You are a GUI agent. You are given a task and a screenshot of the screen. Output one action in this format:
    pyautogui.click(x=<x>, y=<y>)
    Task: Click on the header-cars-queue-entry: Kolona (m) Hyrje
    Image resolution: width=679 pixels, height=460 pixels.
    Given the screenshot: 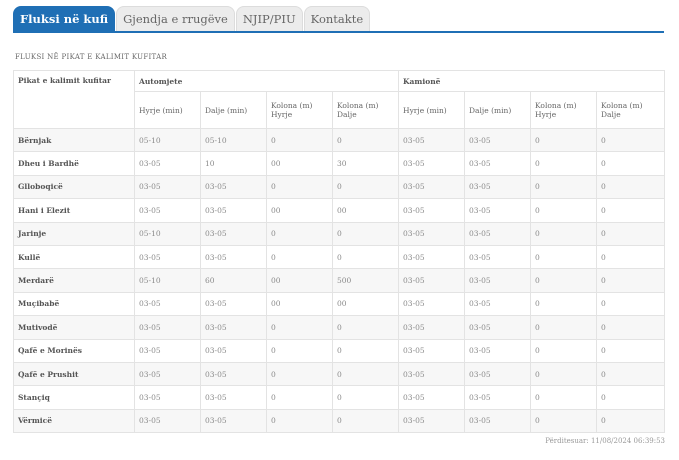 What is the action you would take?
    pyautogui.click(x=299, y=110)
    